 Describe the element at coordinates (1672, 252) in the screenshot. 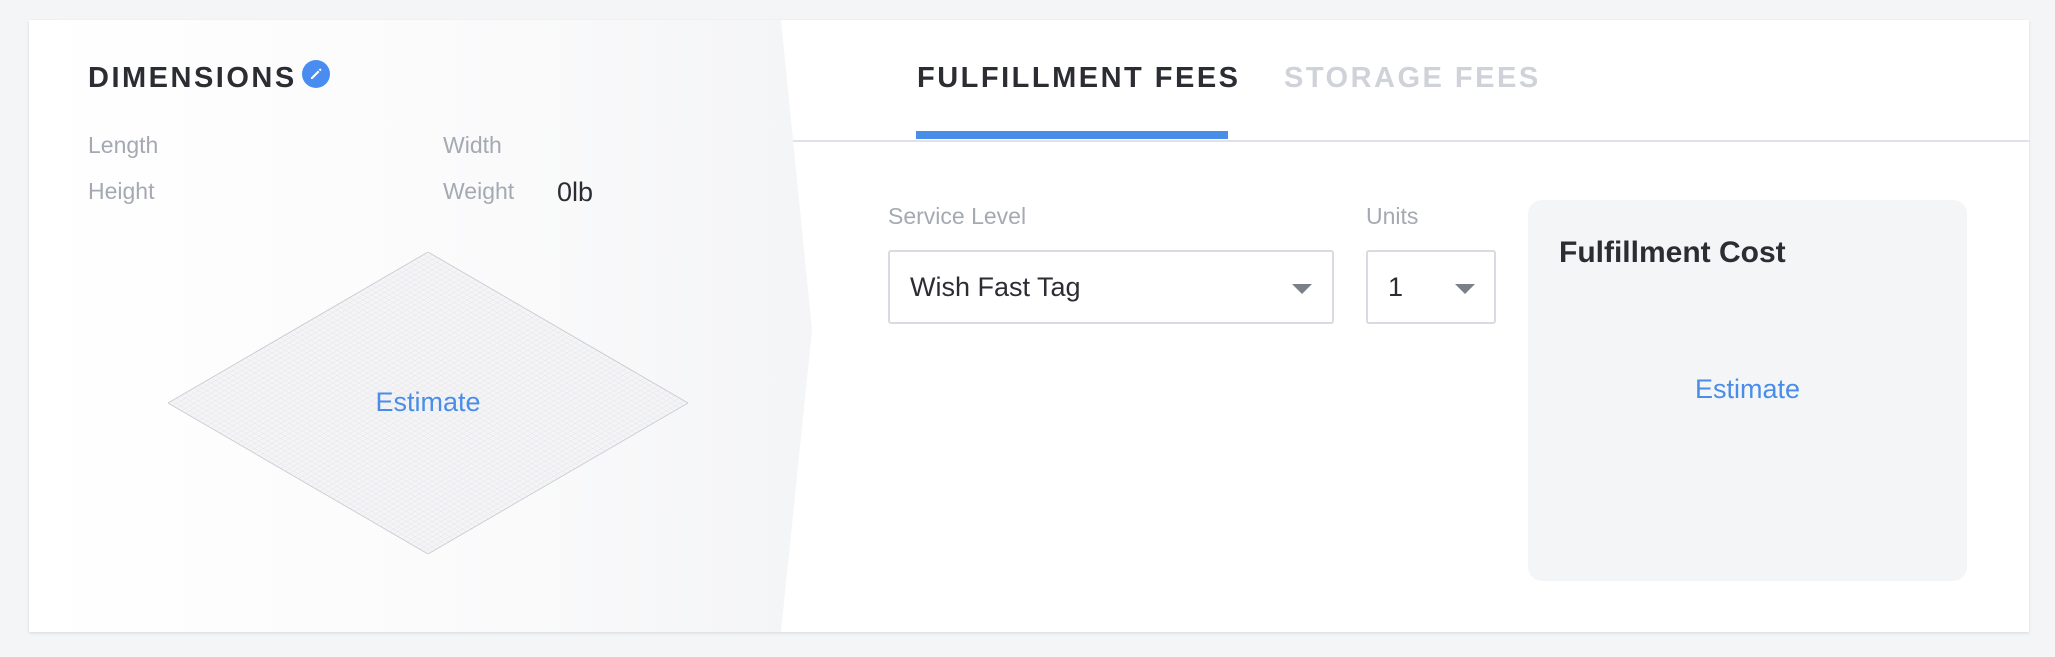

I see `fulfillment-cost-title: Fulfillment Cost` at that location.